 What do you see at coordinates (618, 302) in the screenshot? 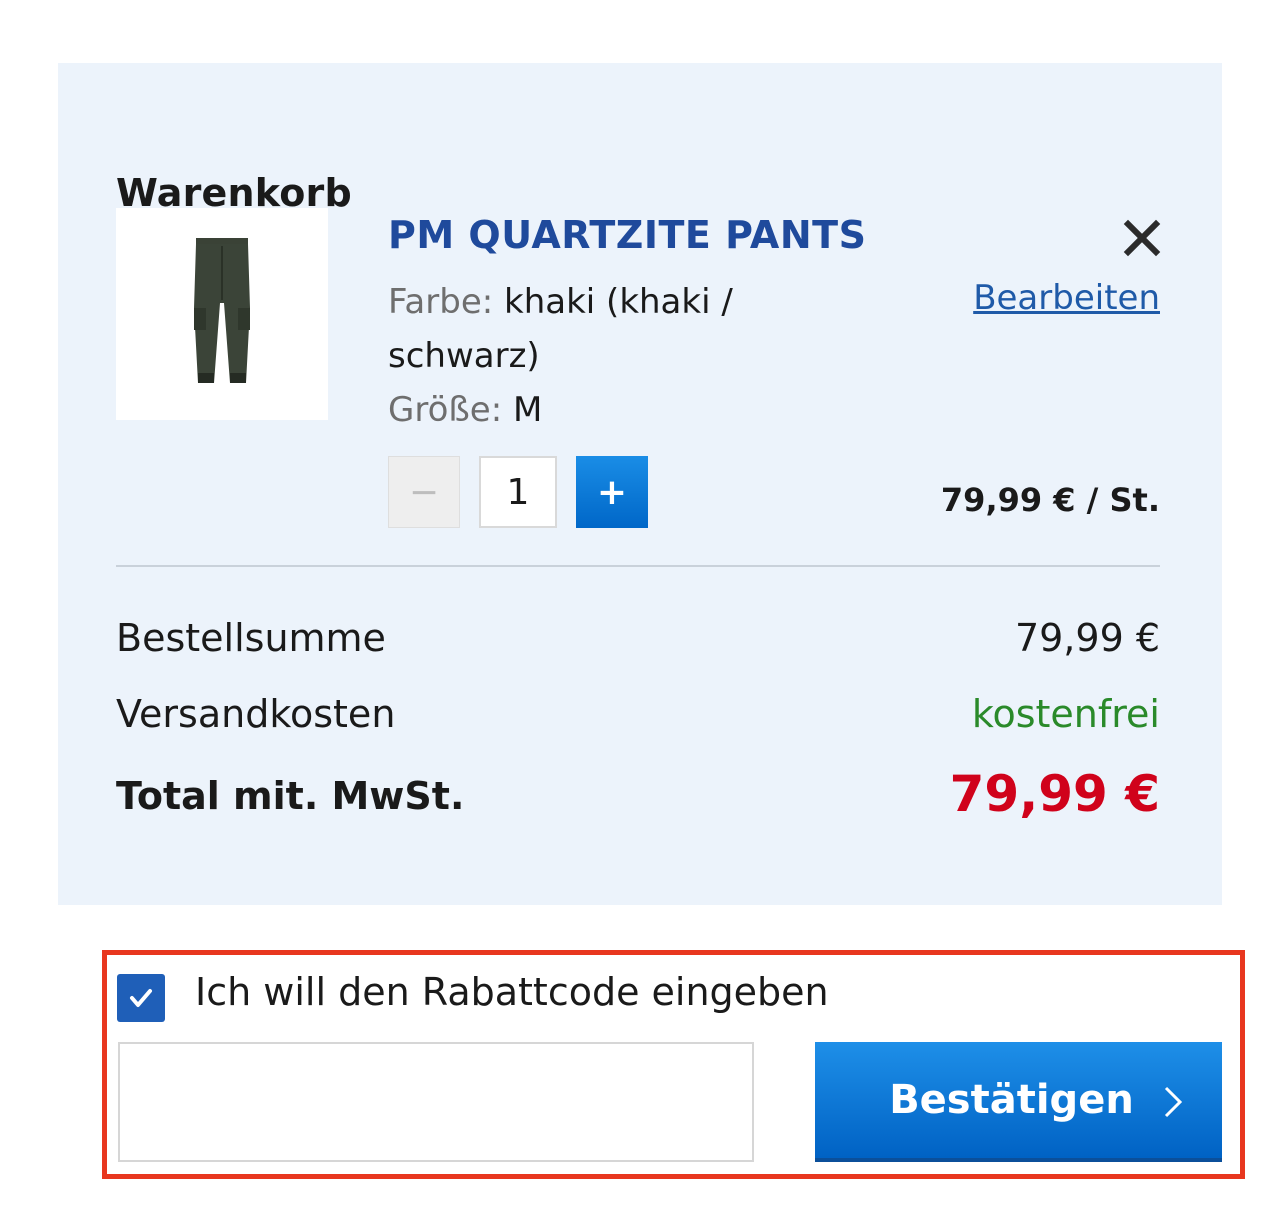
I see `color-value: khaki (khaki /` at bounding box center [618, 302].